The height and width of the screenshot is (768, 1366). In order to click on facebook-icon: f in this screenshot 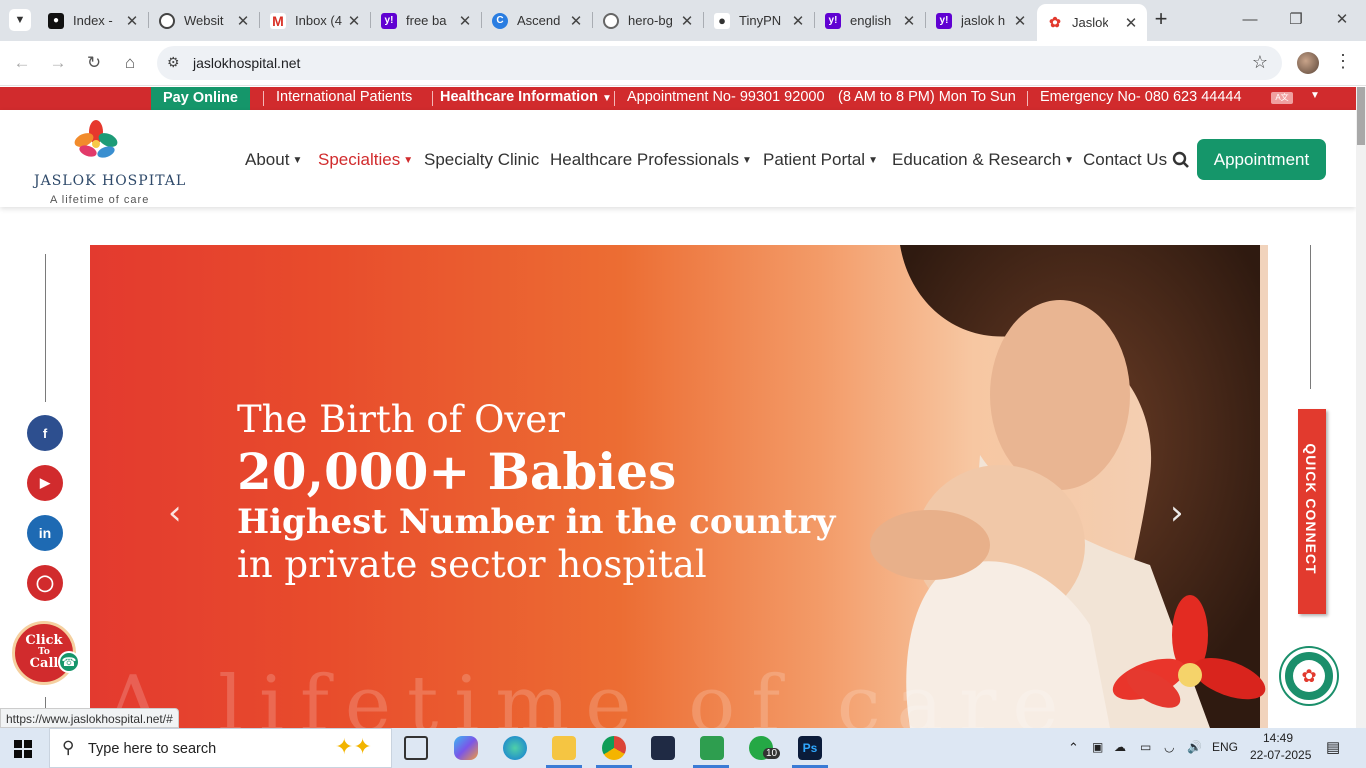, I will do `click(45, 433)`.